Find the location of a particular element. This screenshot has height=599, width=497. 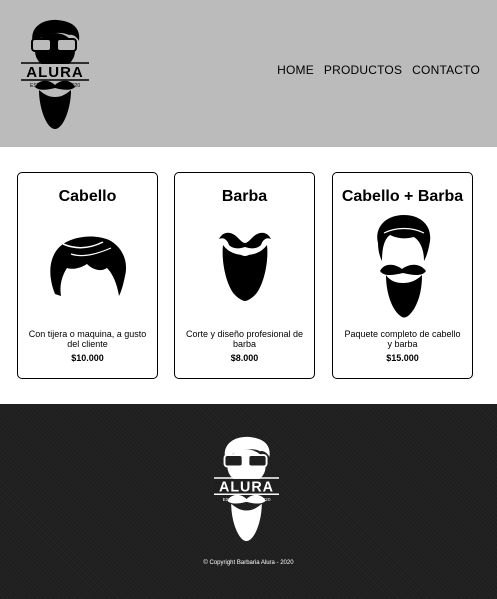

hair-and-beard-icon is located at coordinates (403, 266).